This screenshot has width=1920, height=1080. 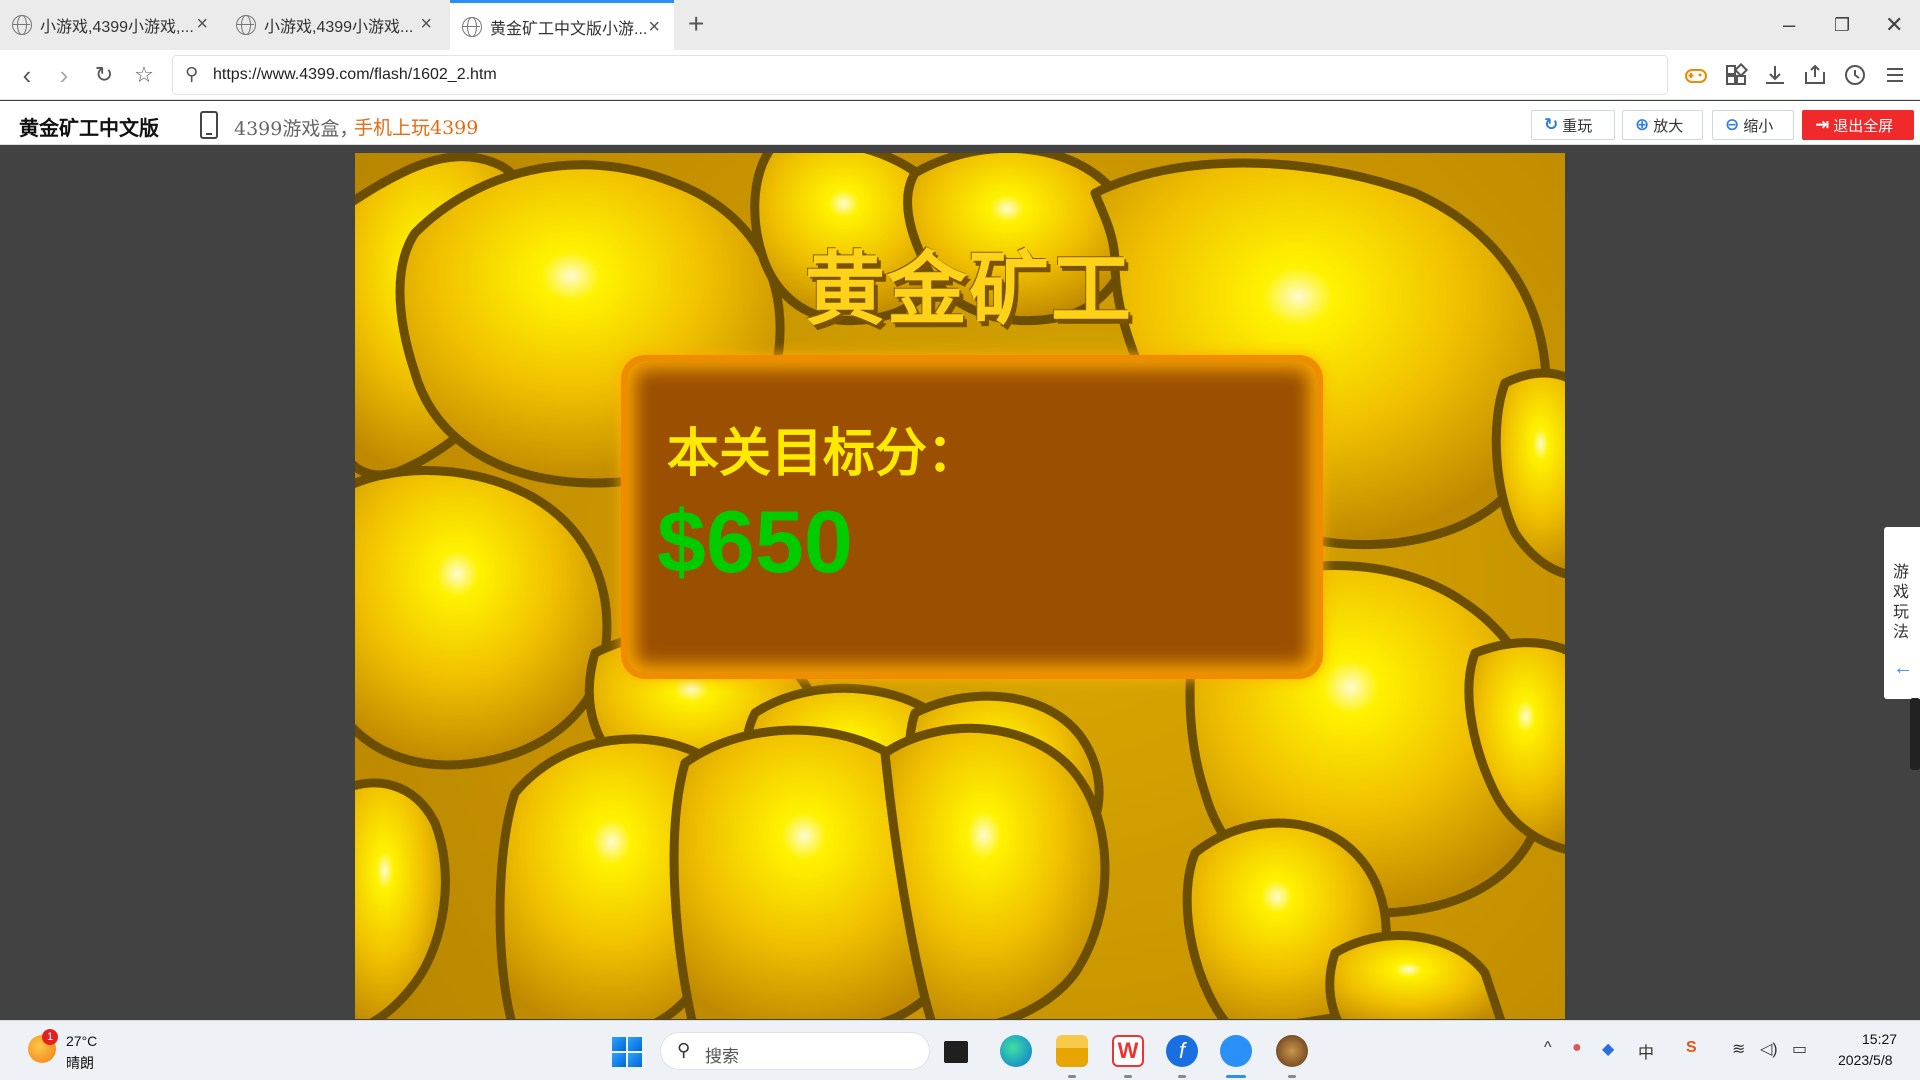 I want to click on windows-start-icon, so click(x=627, y=1052).